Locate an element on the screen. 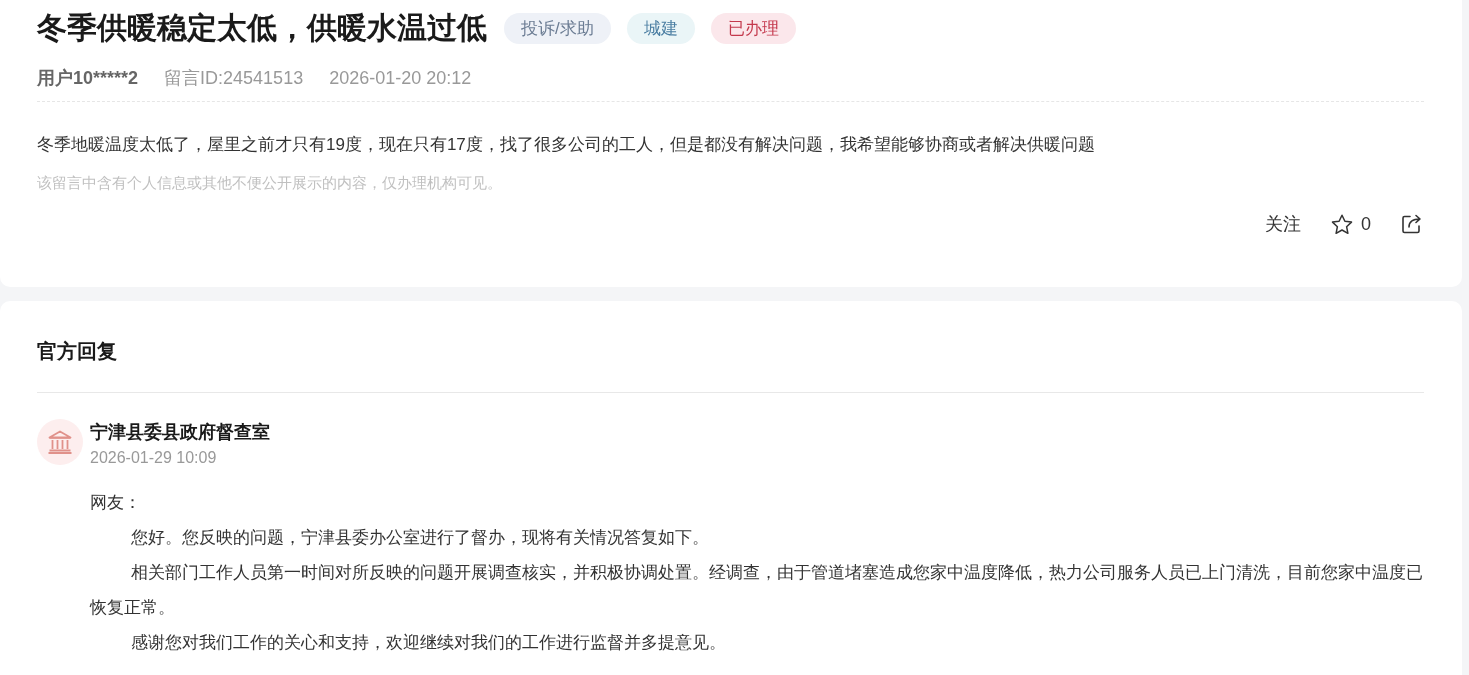  reply-paragraph: 相关部门工作人员第一时间对所反映的问题开展调查核实，并积极协调处置。经调查，由于管道堵塞造成您家中温度降低，热力公司服务人员已上门清洗，目前您家中温度已恢复正常。 is located at coordinates (757, 590).